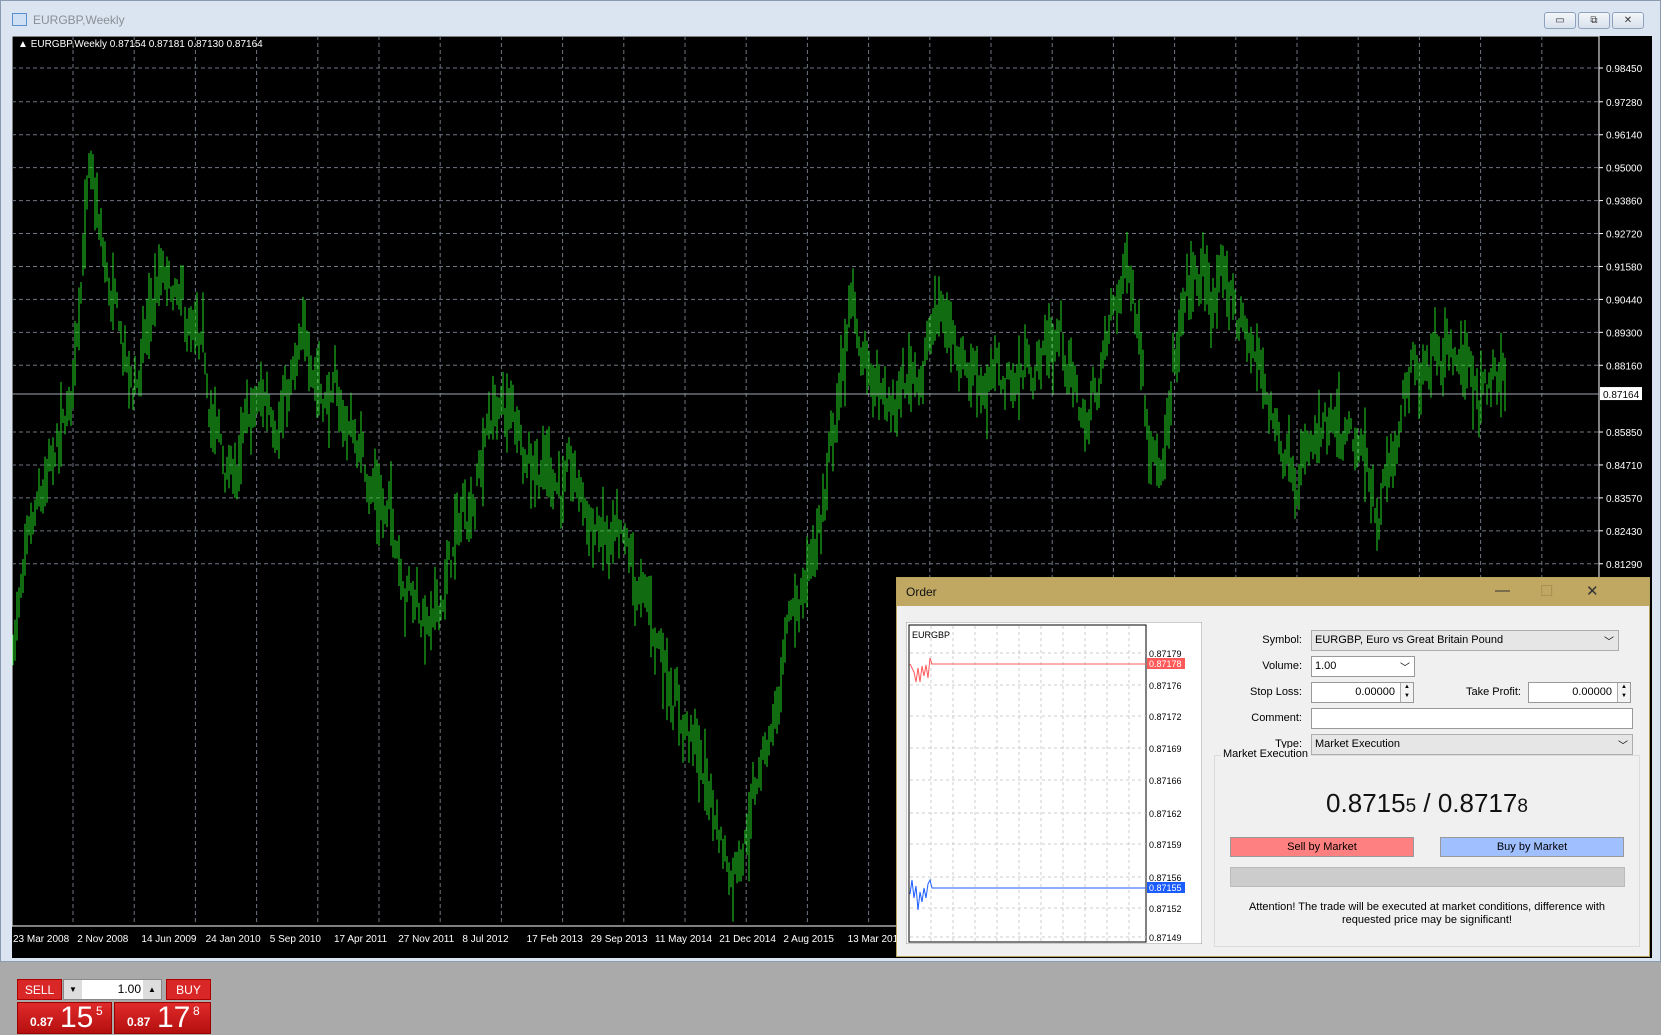 Image resolution: width=1661 pixels, height=1035 pixels. What do you see at coordinates (1624, 300) in the screenshot?
I see `price-tick-label: 0.90440` at bounding box center [1624, 300].